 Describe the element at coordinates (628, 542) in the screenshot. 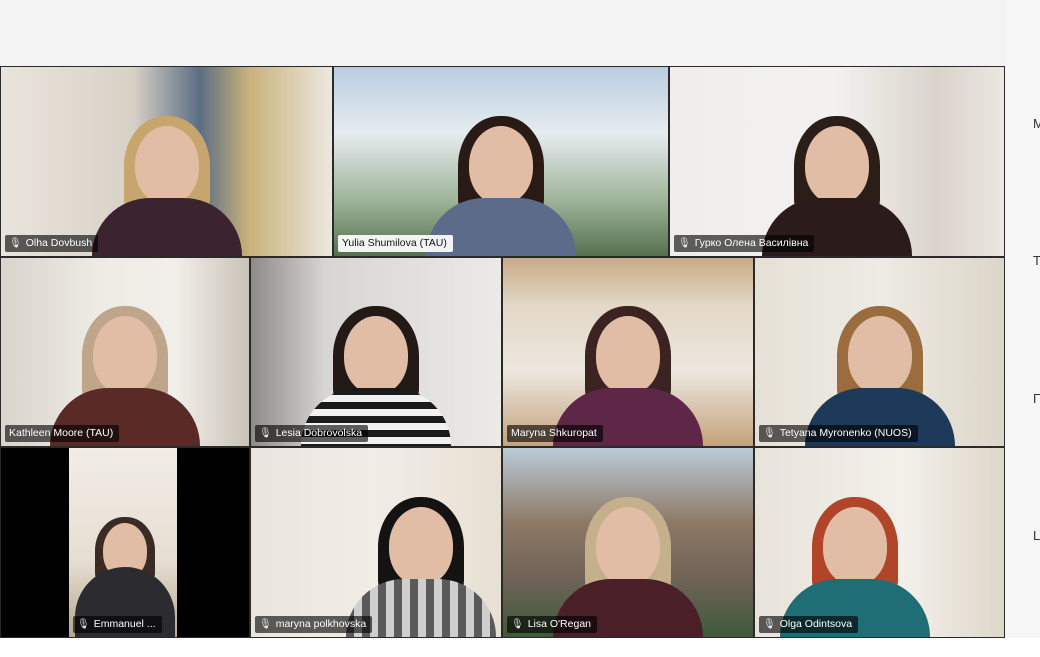

I see `video-tile-lisa-oregan: 🎙 Lisa O'Regan` at that location.